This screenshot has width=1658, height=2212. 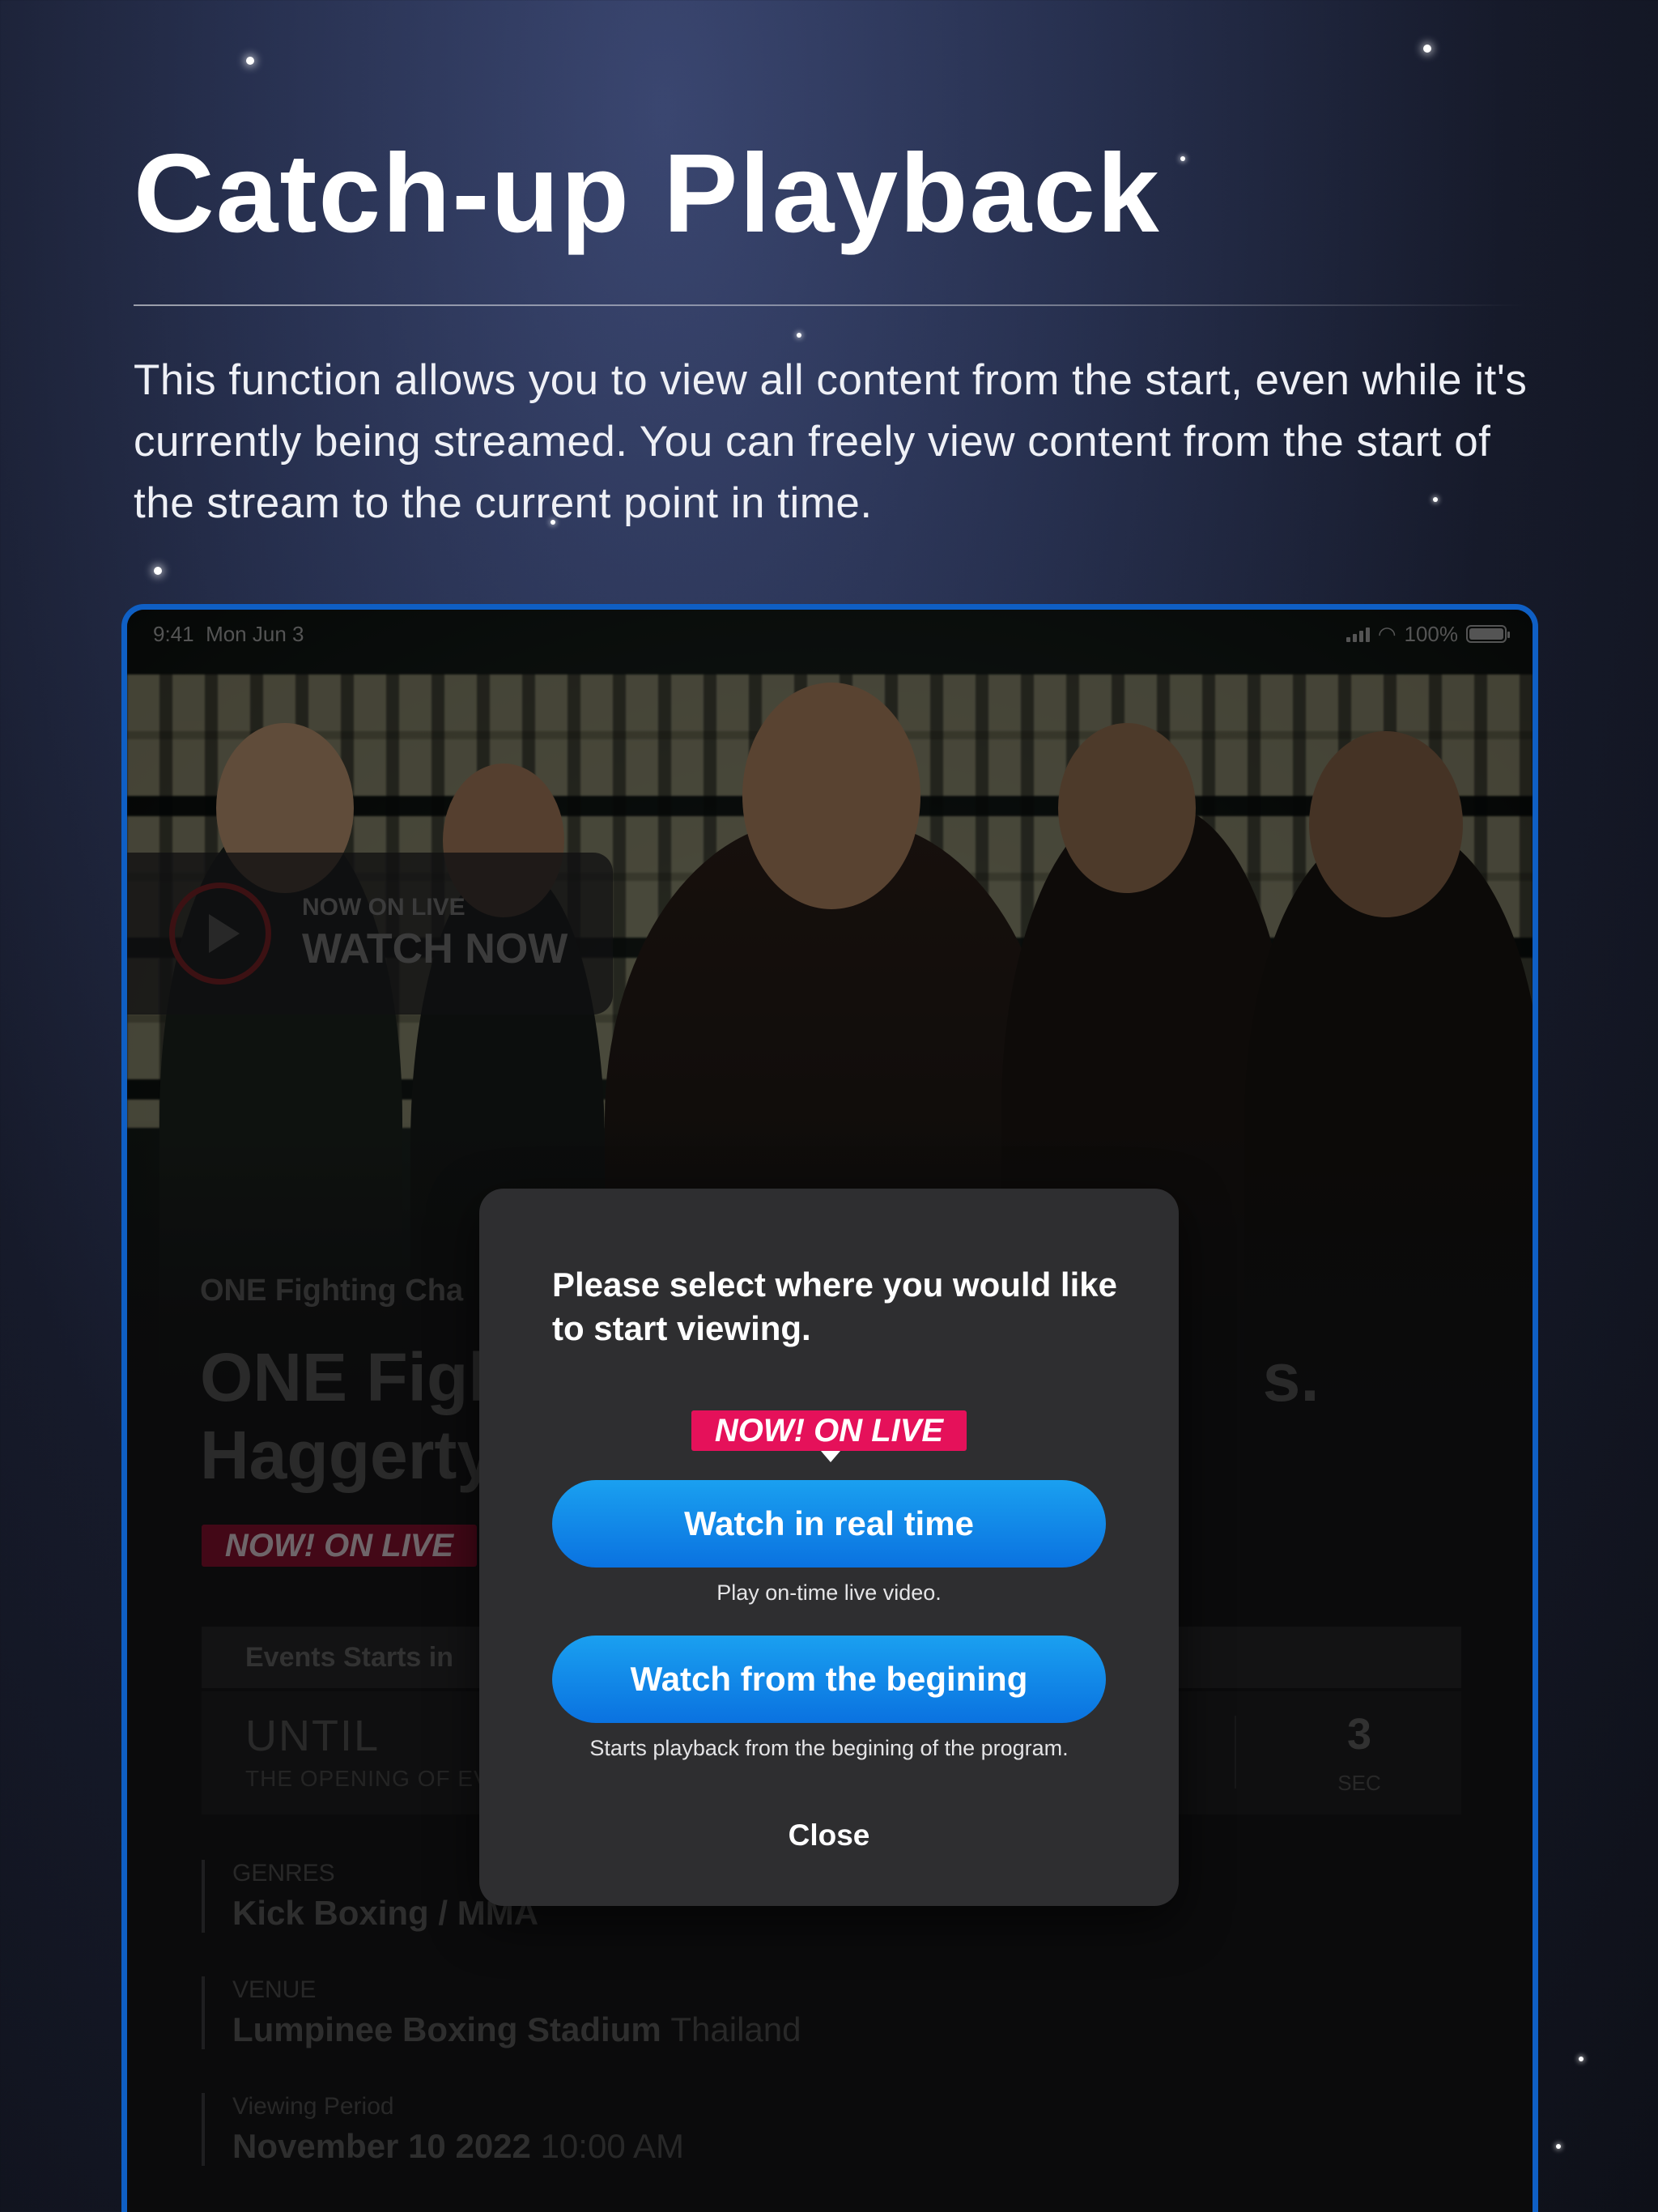 I want to click on close-button: Close, so click(x=829, y=1836).